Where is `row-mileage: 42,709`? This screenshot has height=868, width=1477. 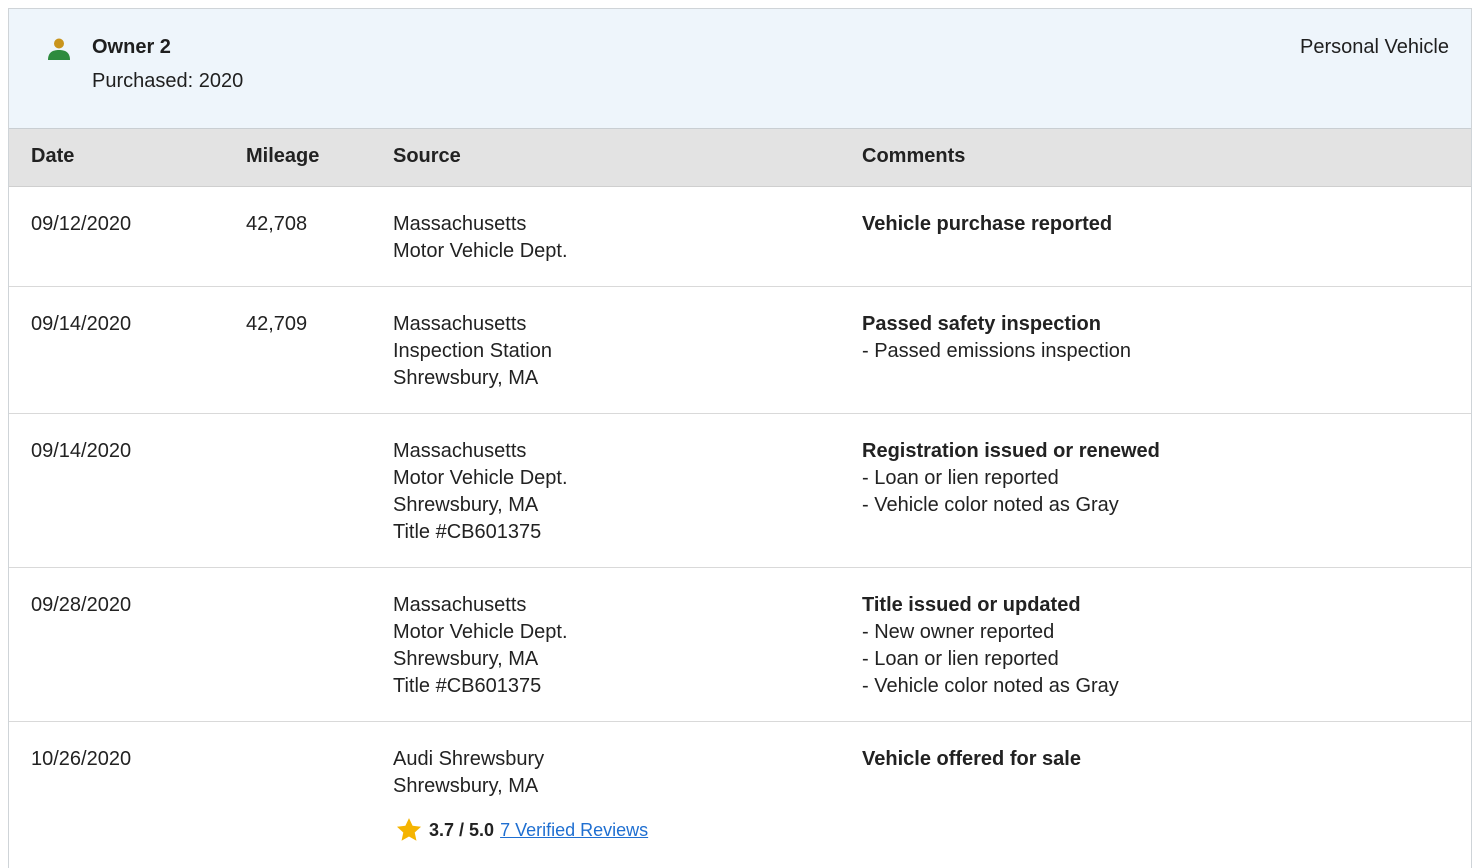
row-mileage: 42,709 is located at coordinates (277, 324).